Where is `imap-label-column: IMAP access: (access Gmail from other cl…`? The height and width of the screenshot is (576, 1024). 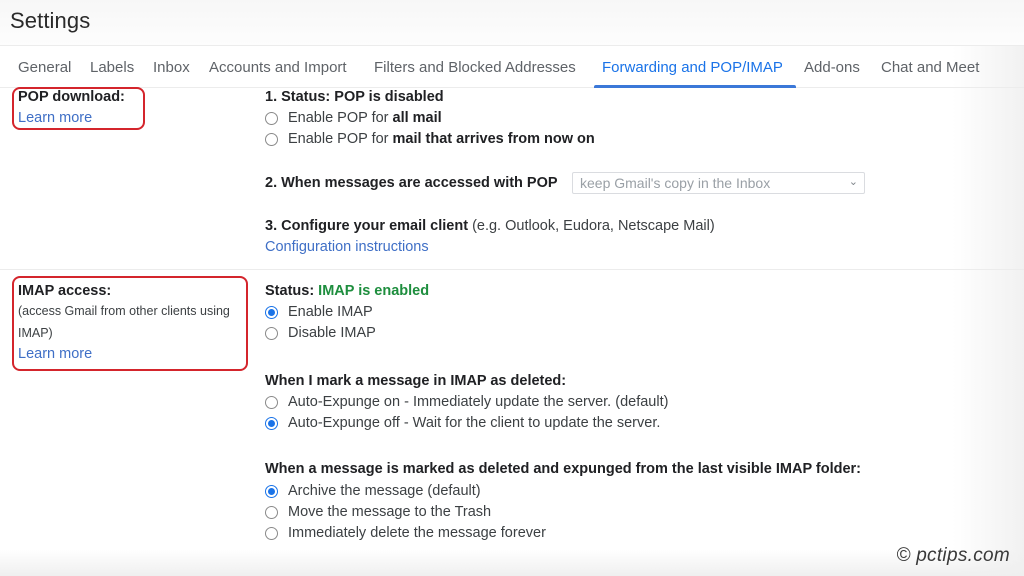 imap-label-column: IMAP access: (access Gmail from other cl… is located at coordinates (124, 322).